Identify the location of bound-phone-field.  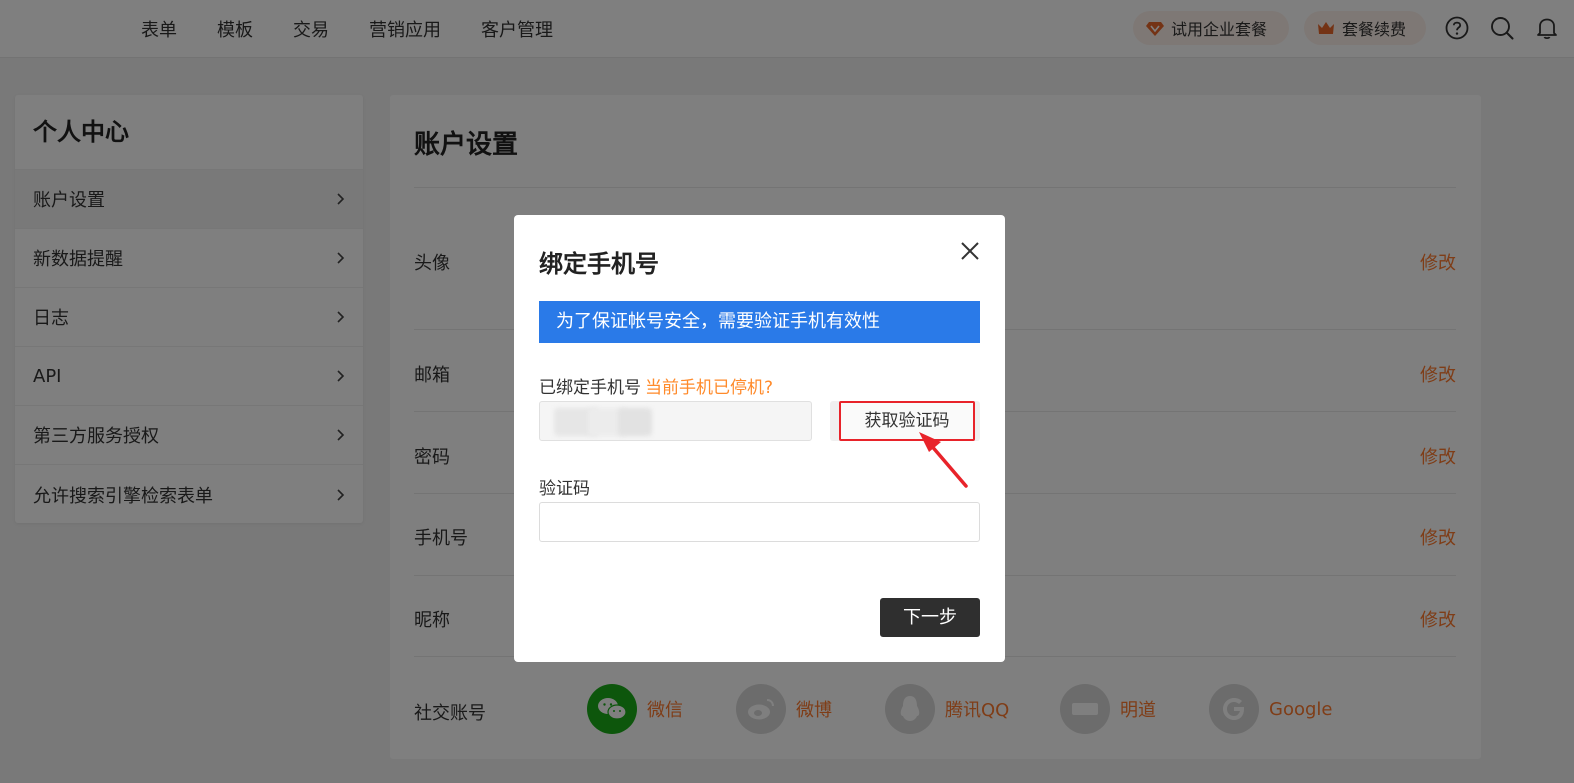
(675, 421).